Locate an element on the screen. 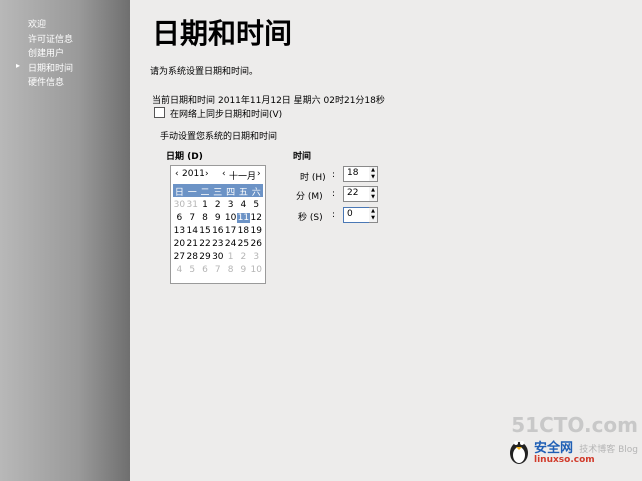  month-label: 十一月 is located at coordinates (243, 177).